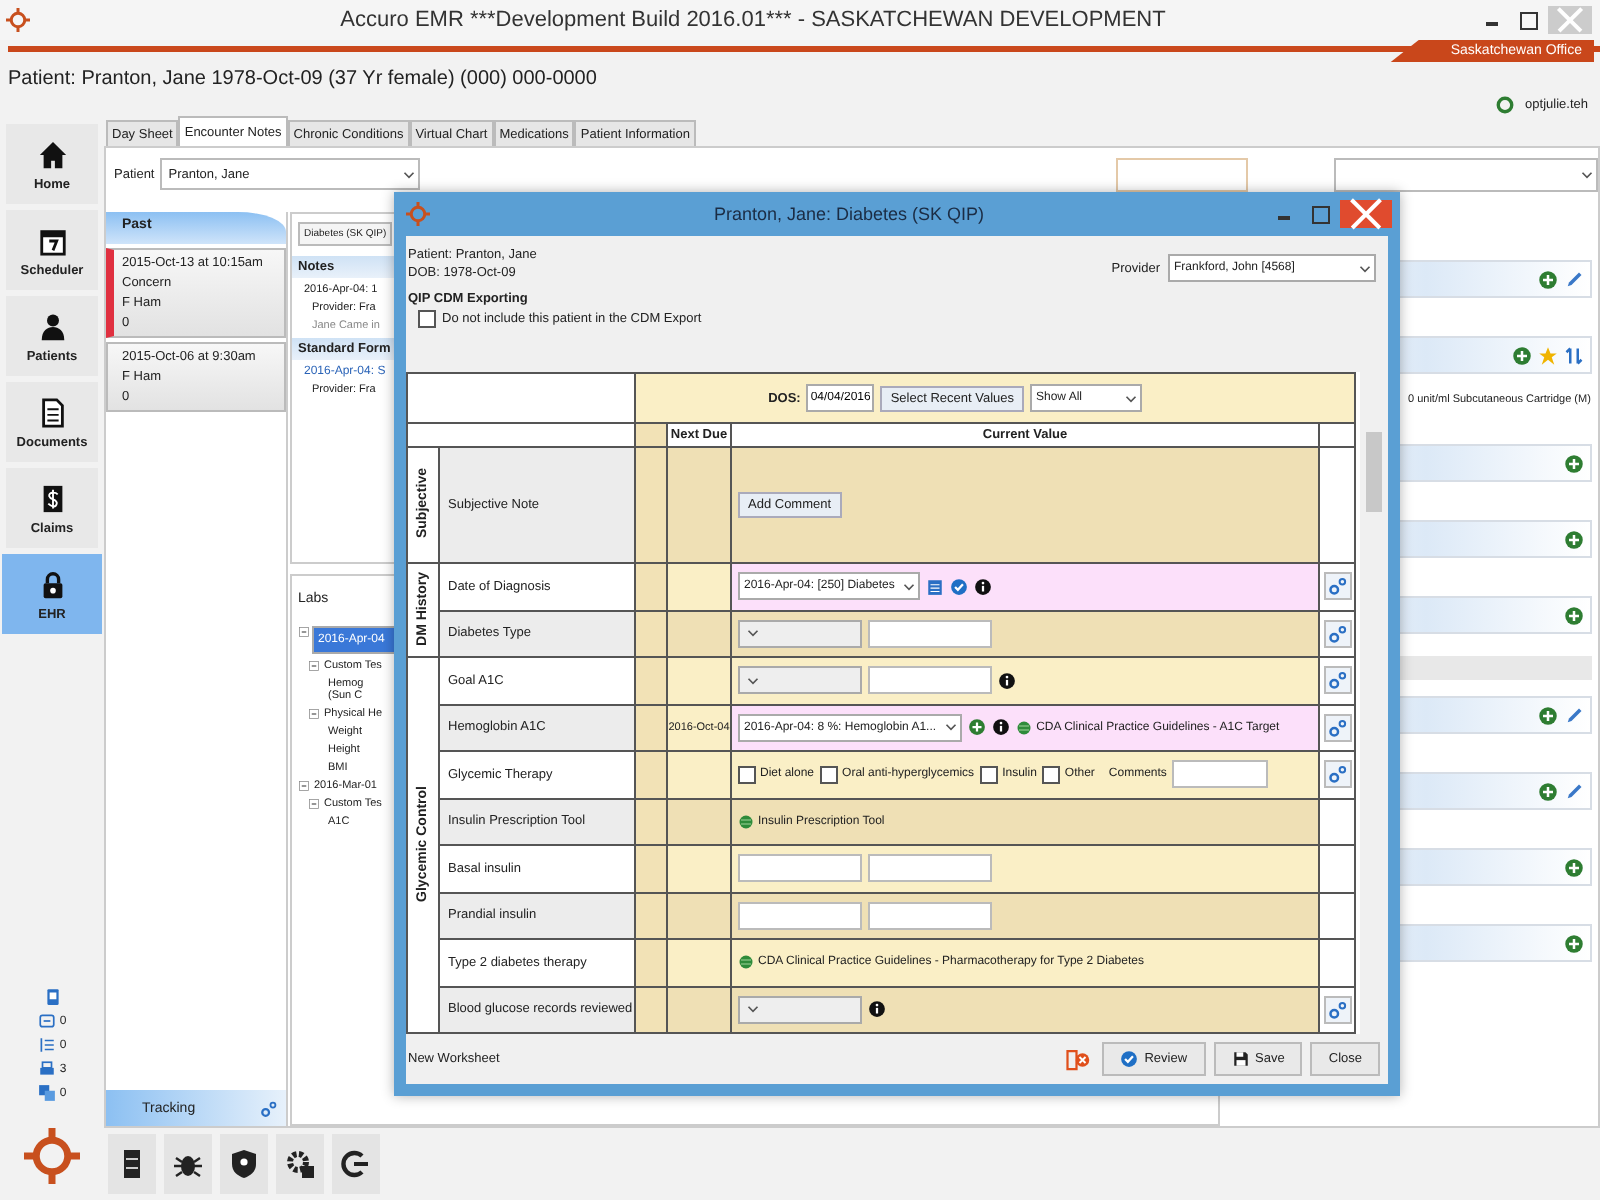 Image resolution: width=1600 pixels, height=1200 pixels. Describe the element at coordinates (1220, 774) in the screenshot. I see `comments-field` at that location.